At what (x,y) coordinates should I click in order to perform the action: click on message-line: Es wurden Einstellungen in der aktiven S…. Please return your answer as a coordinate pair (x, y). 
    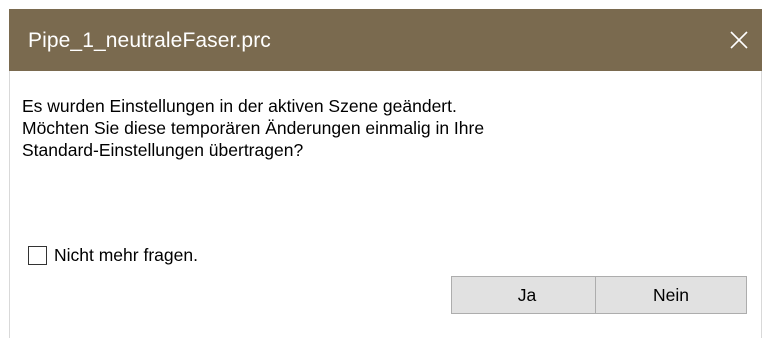
    Looking at the image, I should click on (239, 106).